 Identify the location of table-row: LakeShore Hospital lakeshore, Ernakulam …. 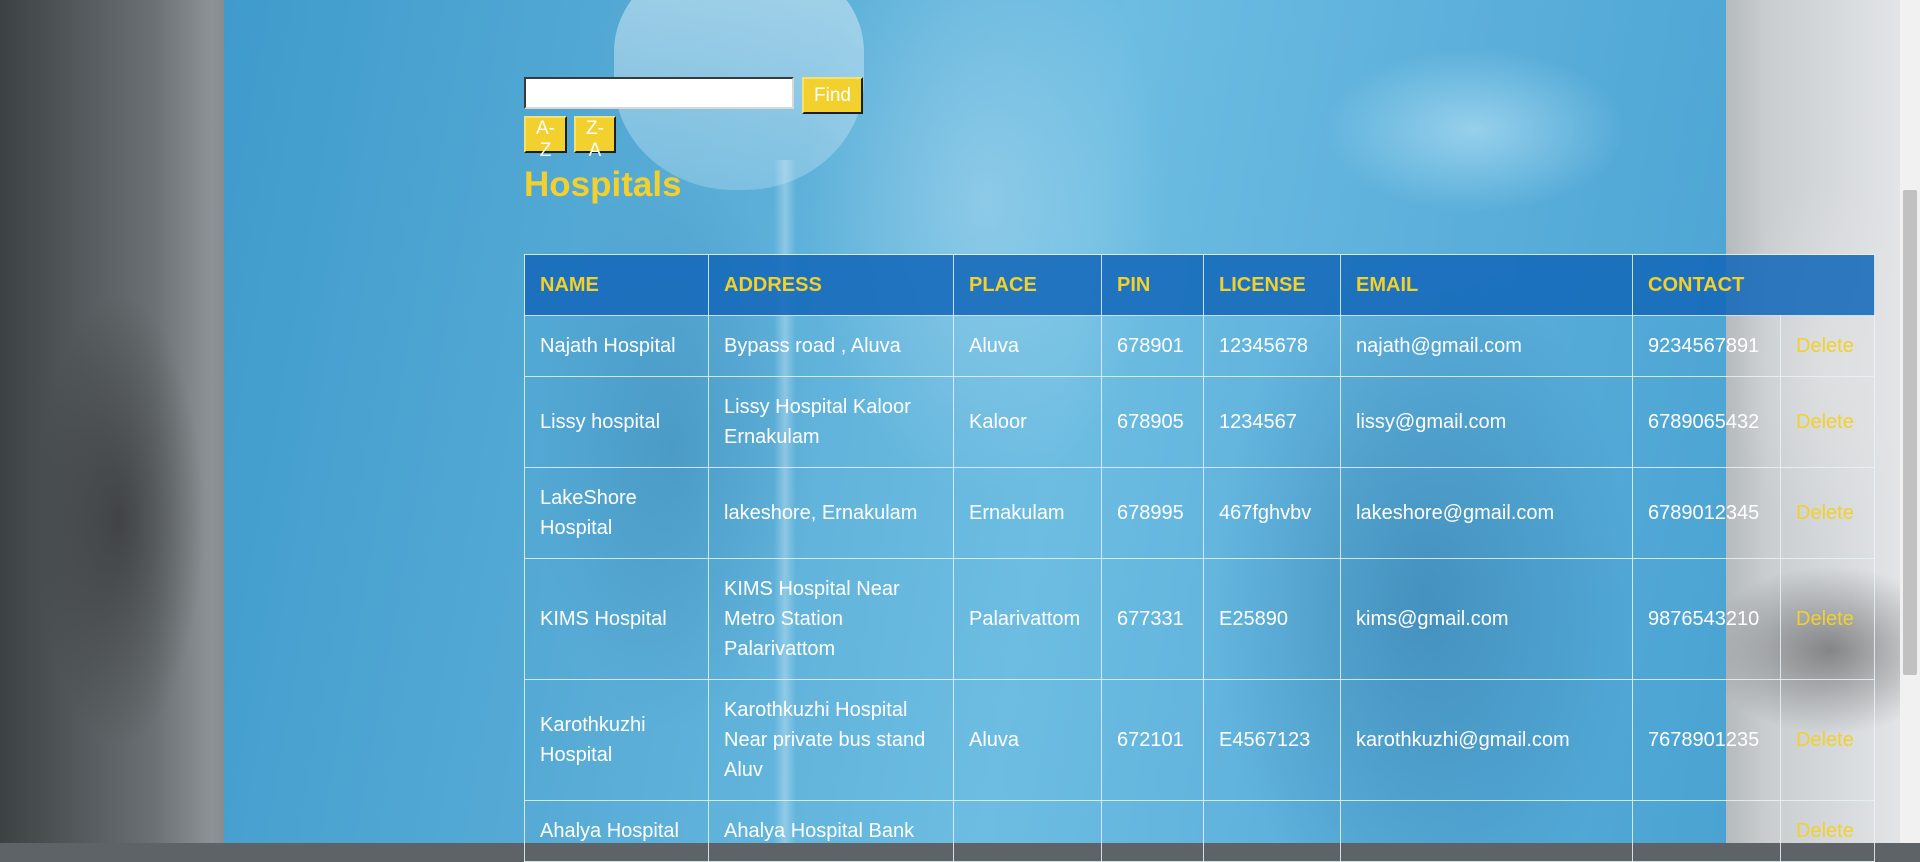
(1199, 513).